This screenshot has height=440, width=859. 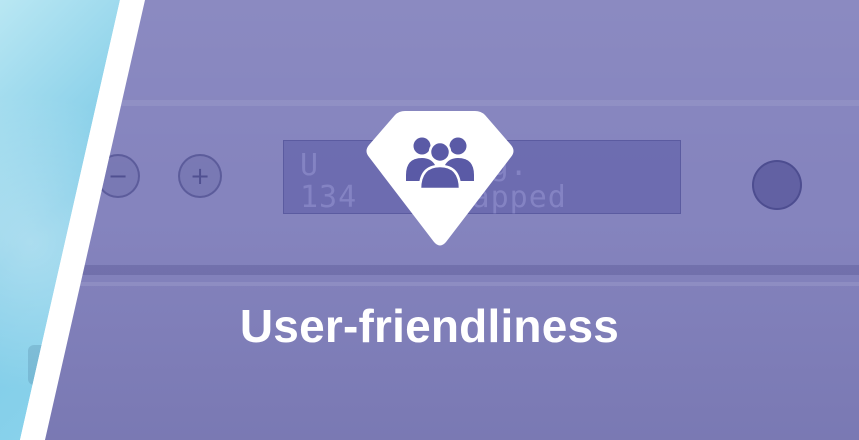 I want to click on diamond-badge-shape, so click(x=440, y=178).